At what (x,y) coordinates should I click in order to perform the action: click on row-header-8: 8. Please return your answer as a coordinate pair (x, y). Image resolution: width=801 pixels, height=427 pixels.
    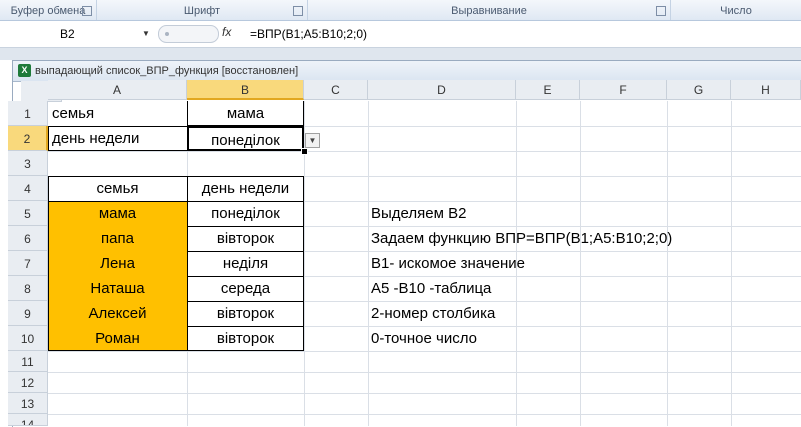
    Looking at the image, I should click on (28, 288).